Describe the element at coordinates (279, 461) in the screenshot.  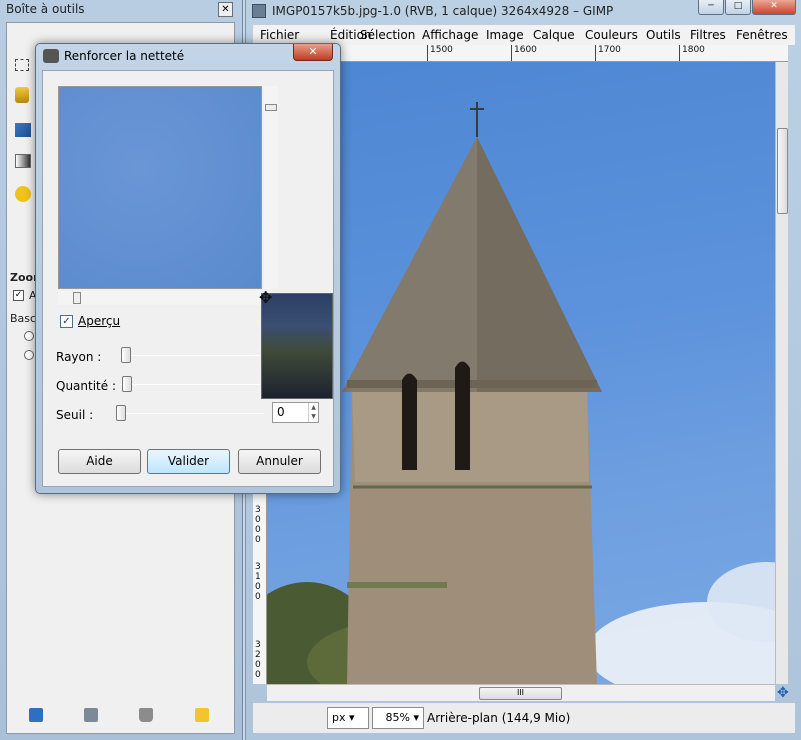
I see `annuler-button: Annuler` at that location.